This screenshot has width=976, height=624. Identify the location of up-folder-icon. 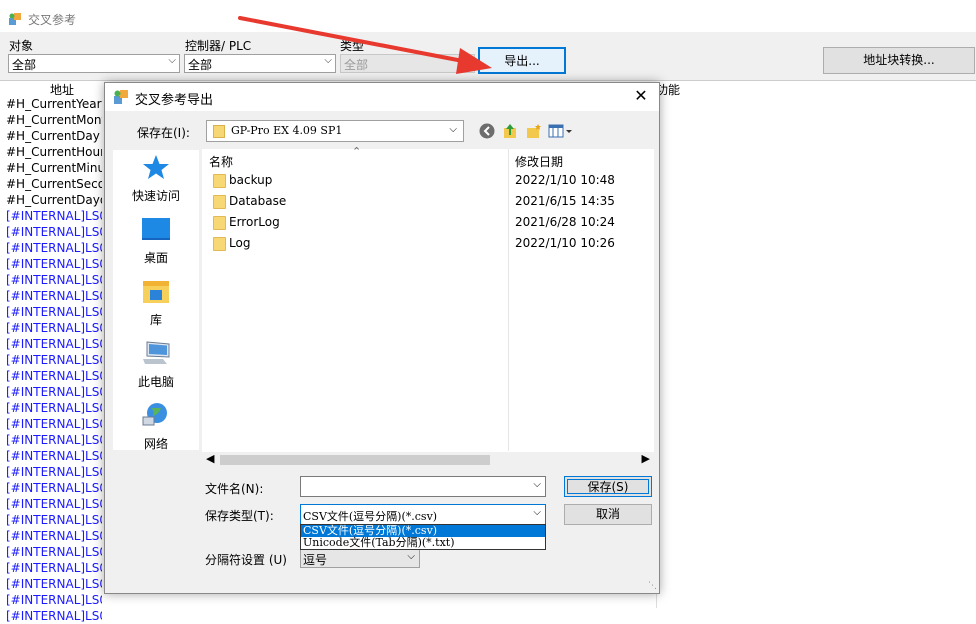
(510, 131).